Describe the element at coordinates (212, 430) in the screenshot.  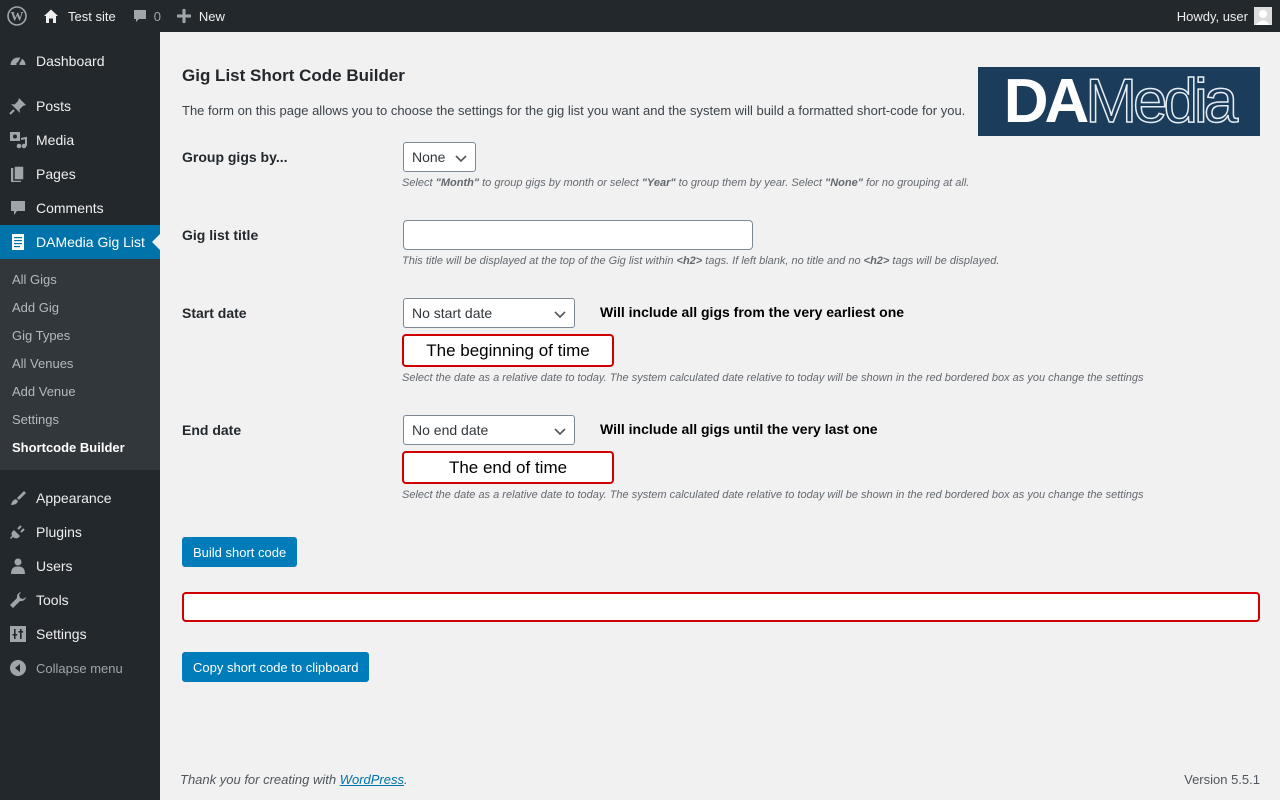
I see `end-date-label: End date` at that location.